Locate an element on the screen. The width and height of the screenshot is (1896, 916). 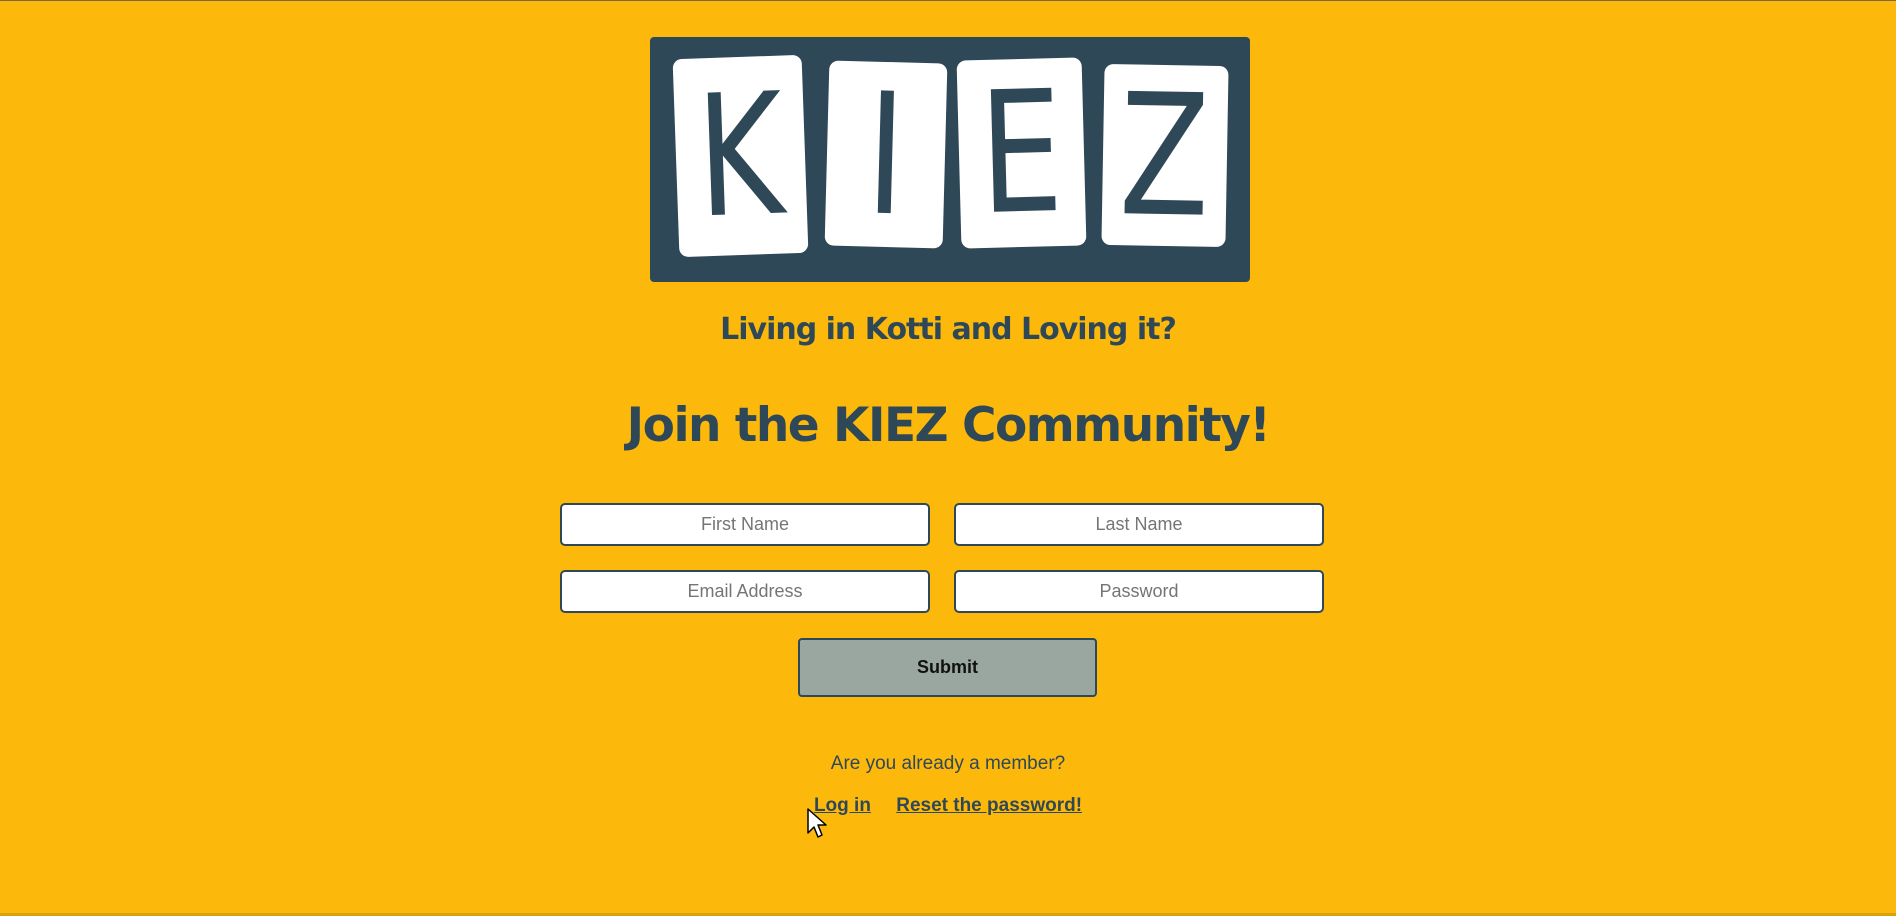
submit-button: Submit is located at coordinates (947, 667).